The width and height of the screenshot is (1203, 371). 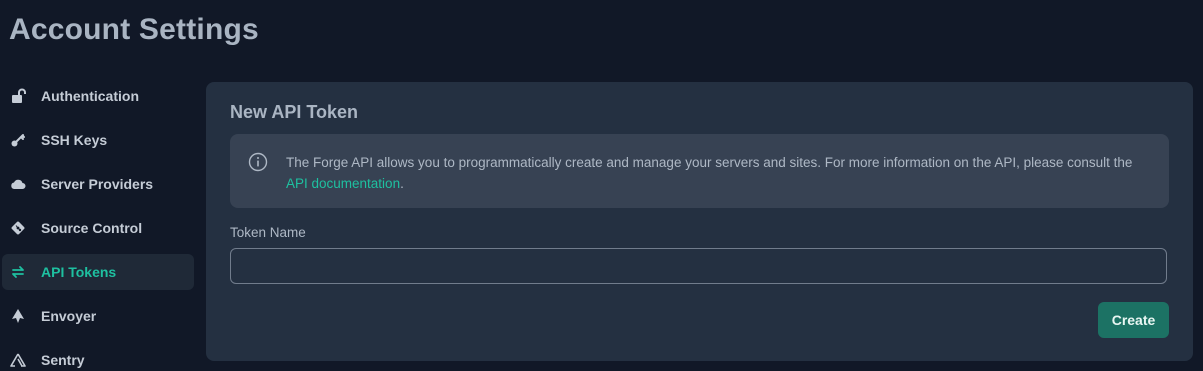 I want to click on sidebar-item-ssh-keys: SSH Keys, so click(x=98, y=140).